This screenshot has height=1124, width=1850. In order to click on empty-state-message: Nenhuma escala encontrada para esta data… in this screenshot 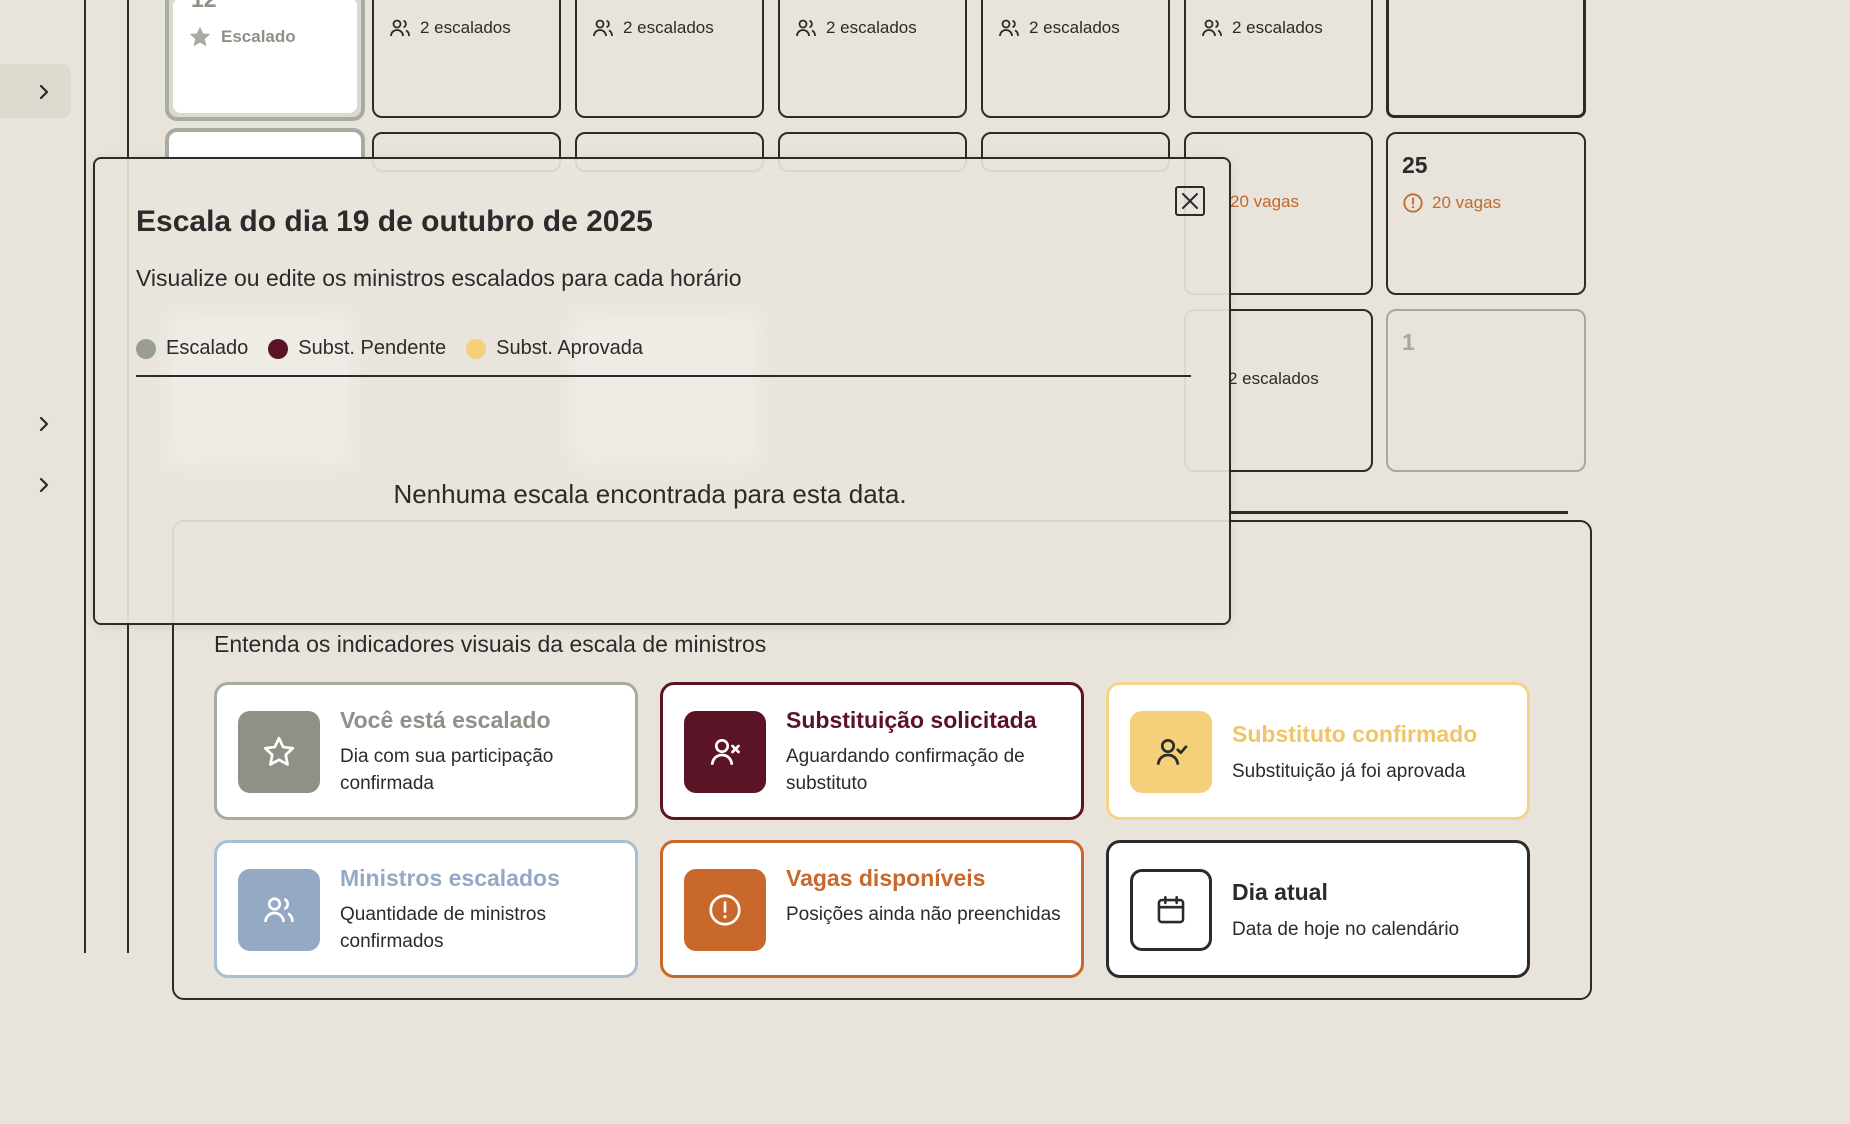, I will do `click(650, 494)`.